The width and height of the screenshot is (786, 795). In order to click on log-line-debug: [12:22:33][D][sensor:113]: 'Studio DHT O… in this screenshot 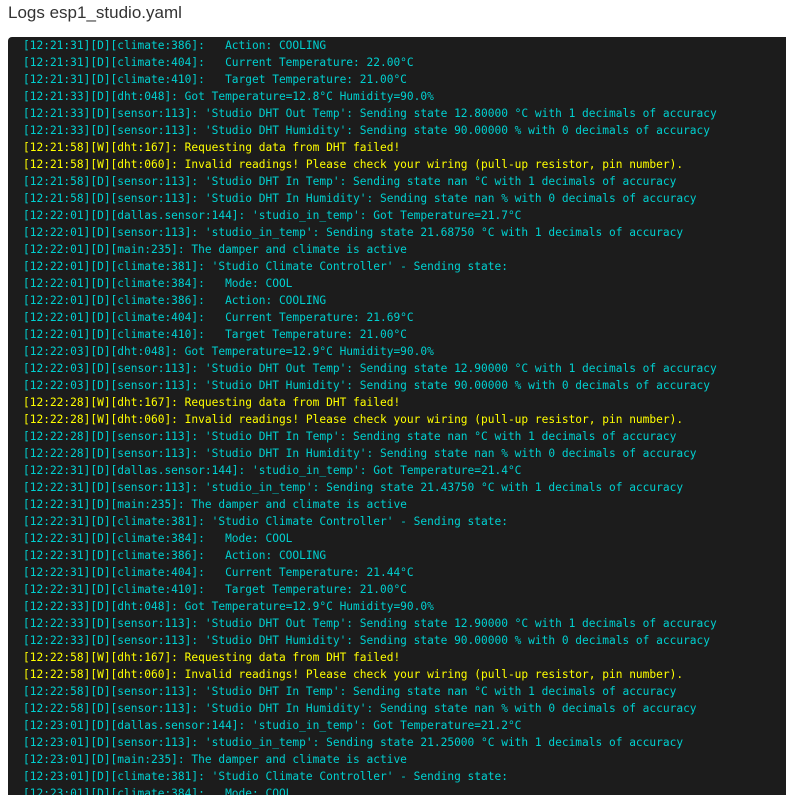, I will do `click(370, 623)`.